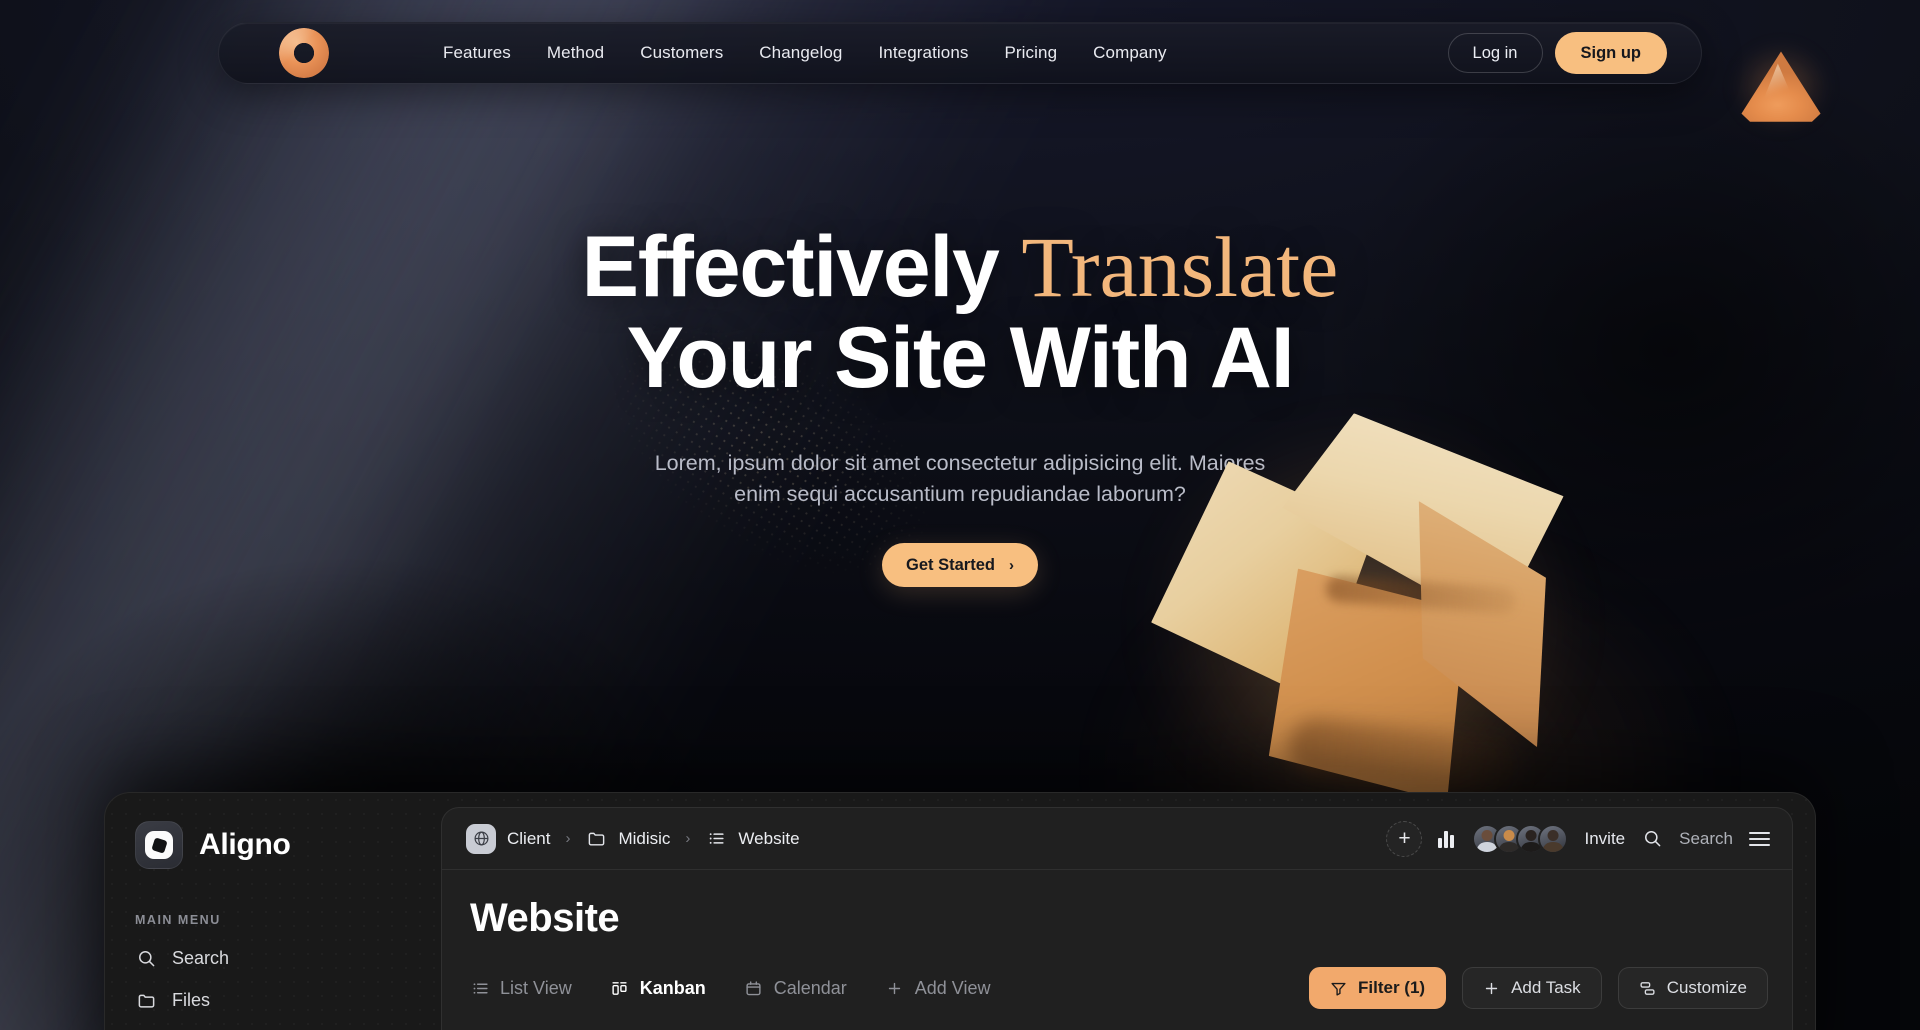  Describe the element at coordinates (800, 53) in the screenshot. I see `nav-link-changelog: Changelog` at that location.